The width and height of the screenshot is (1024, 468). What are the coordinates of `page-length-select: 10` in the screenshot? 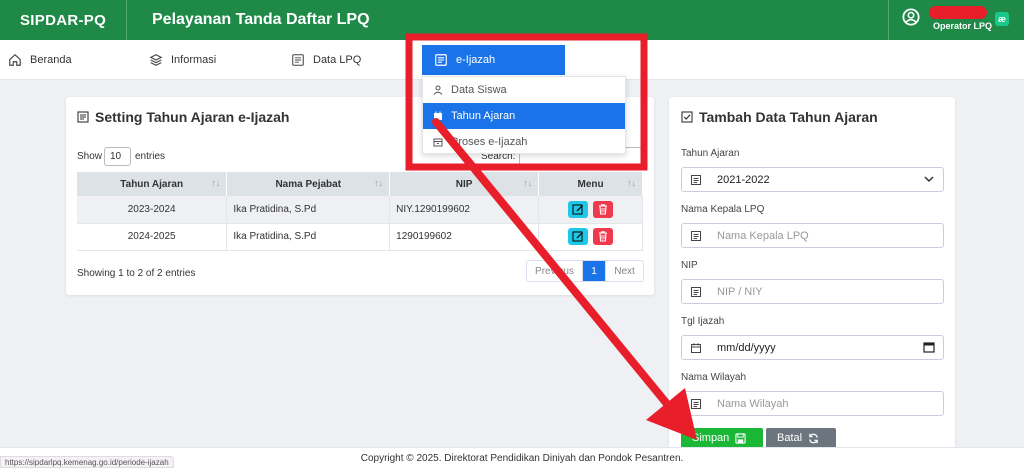 It's located at (117, 156).